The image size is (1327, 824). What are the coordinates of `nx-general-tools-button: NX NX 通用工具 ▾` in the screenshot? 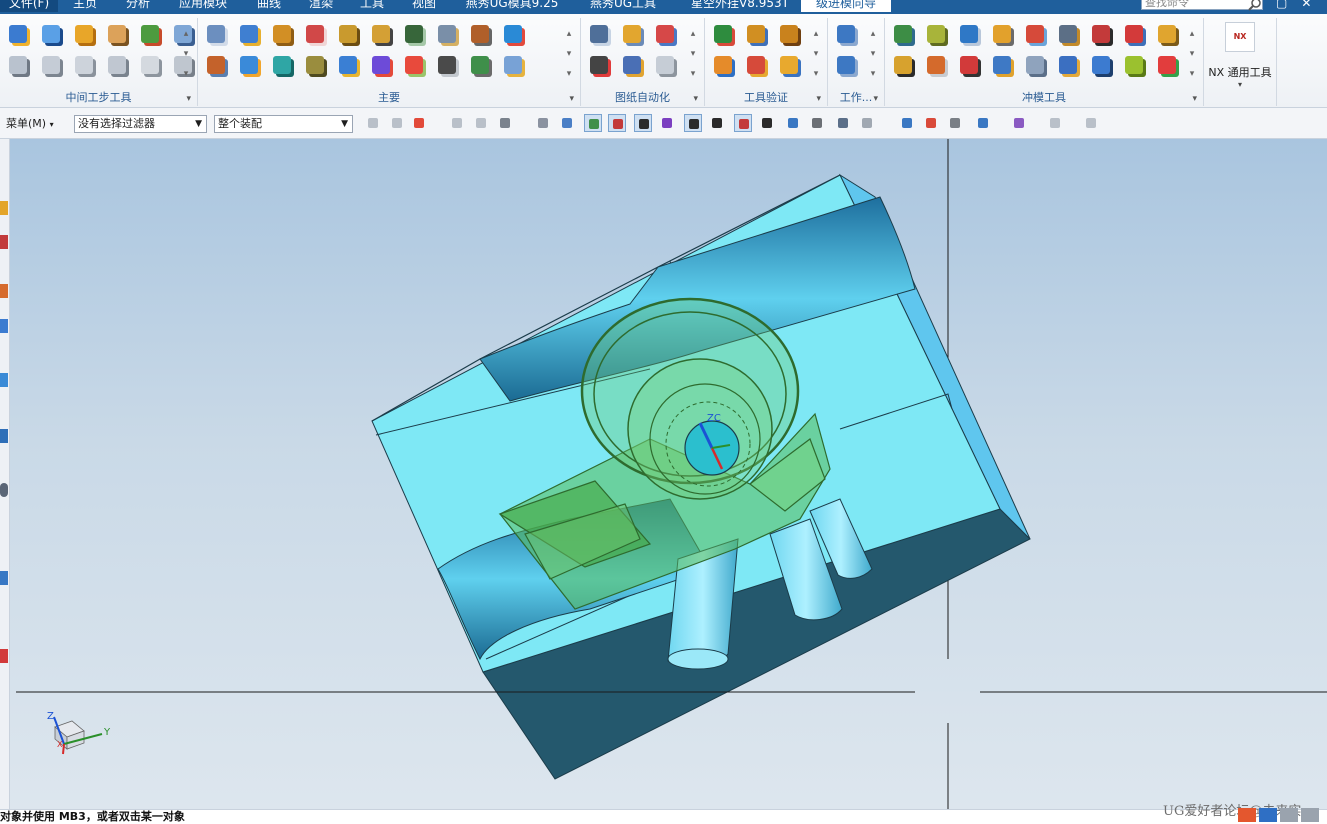 It's located at (1240, 62).